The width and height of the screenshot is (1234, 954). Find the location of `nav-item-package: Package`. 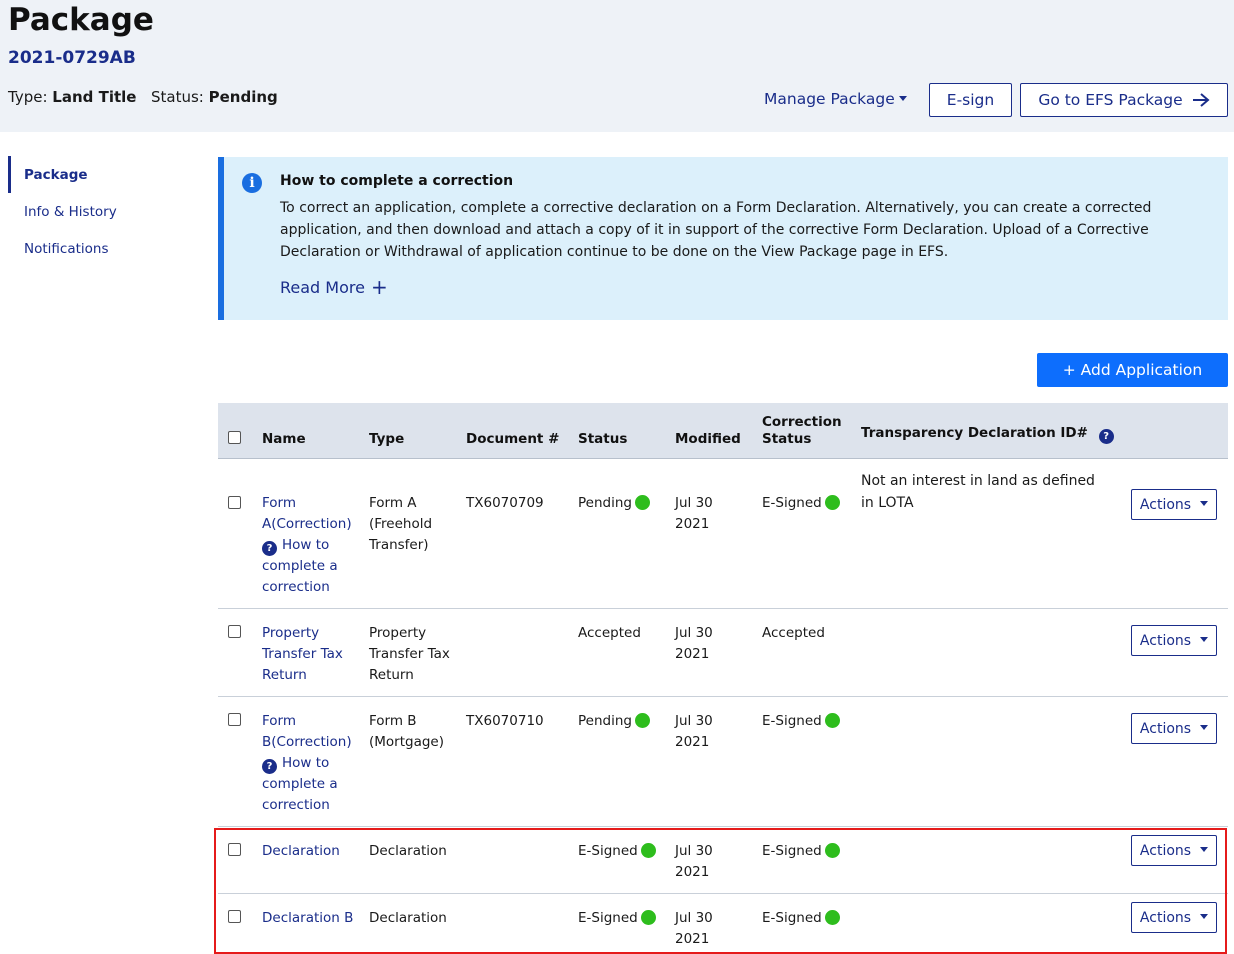

nav-item-package: Package is located at coordinates (98, 174).